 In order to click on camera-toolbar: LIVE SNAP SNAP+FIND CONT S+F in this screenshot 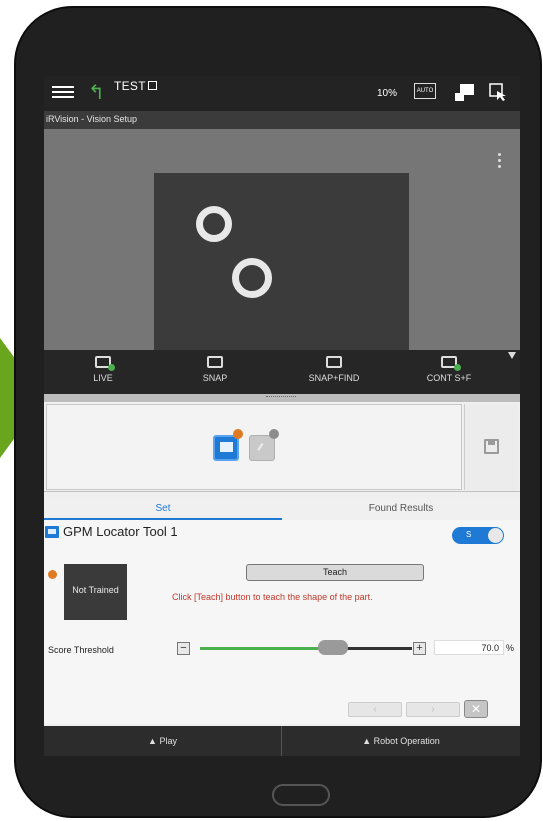, I will do `click(282, 372)`.